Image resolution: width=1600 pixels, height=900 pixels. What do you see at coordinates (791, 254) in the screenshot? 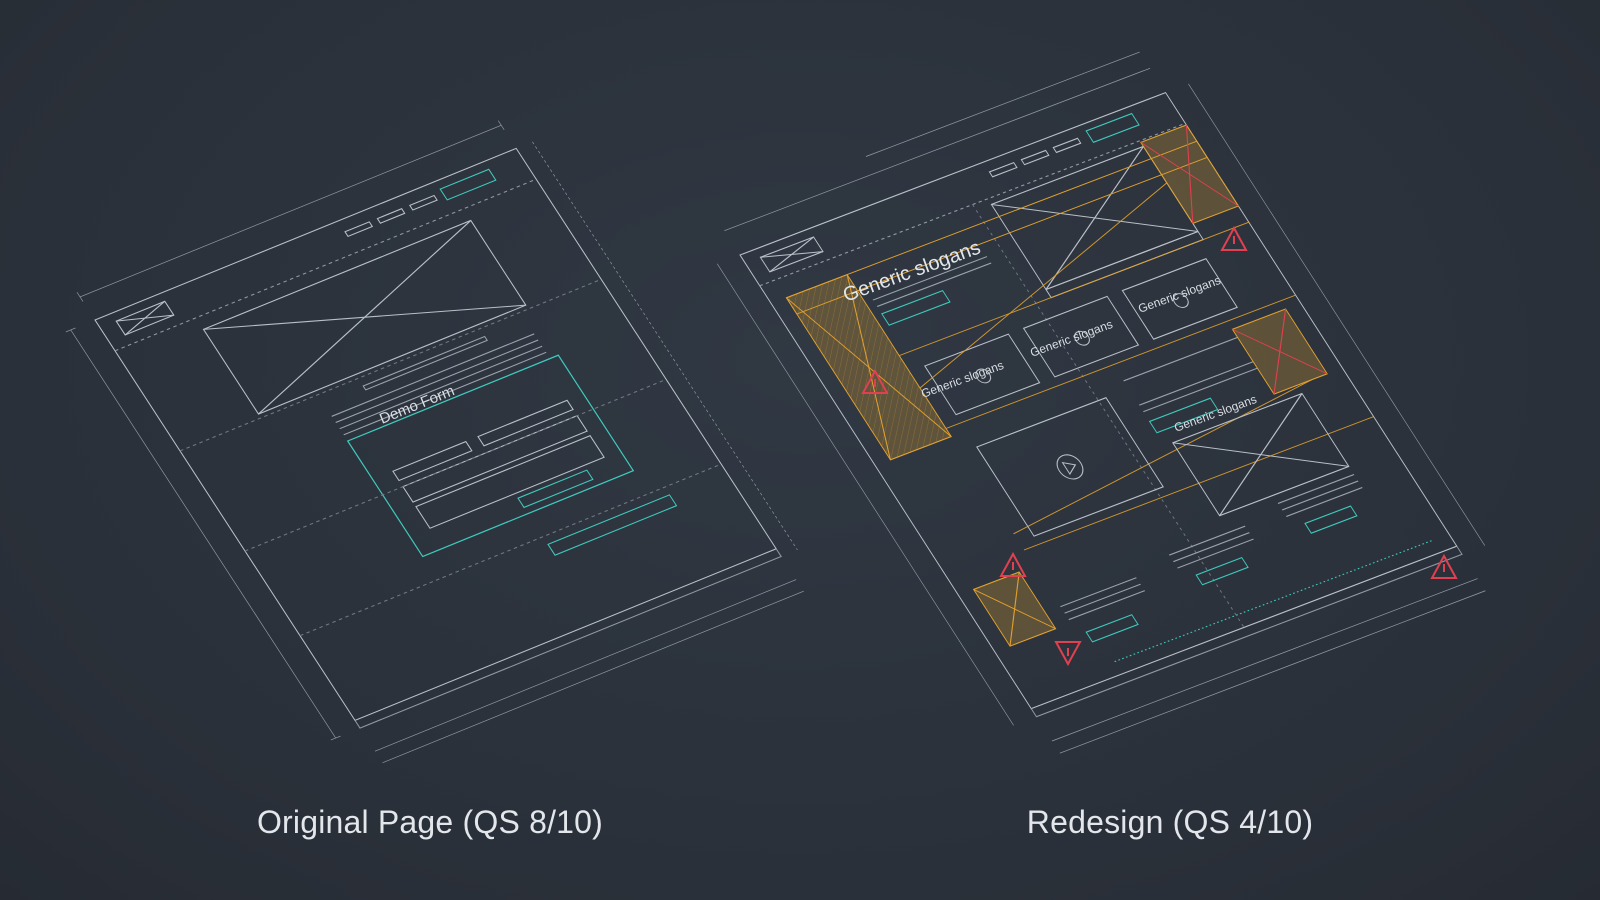
I see `redesign-logo-placeholder` at bounding box center [791, 254].